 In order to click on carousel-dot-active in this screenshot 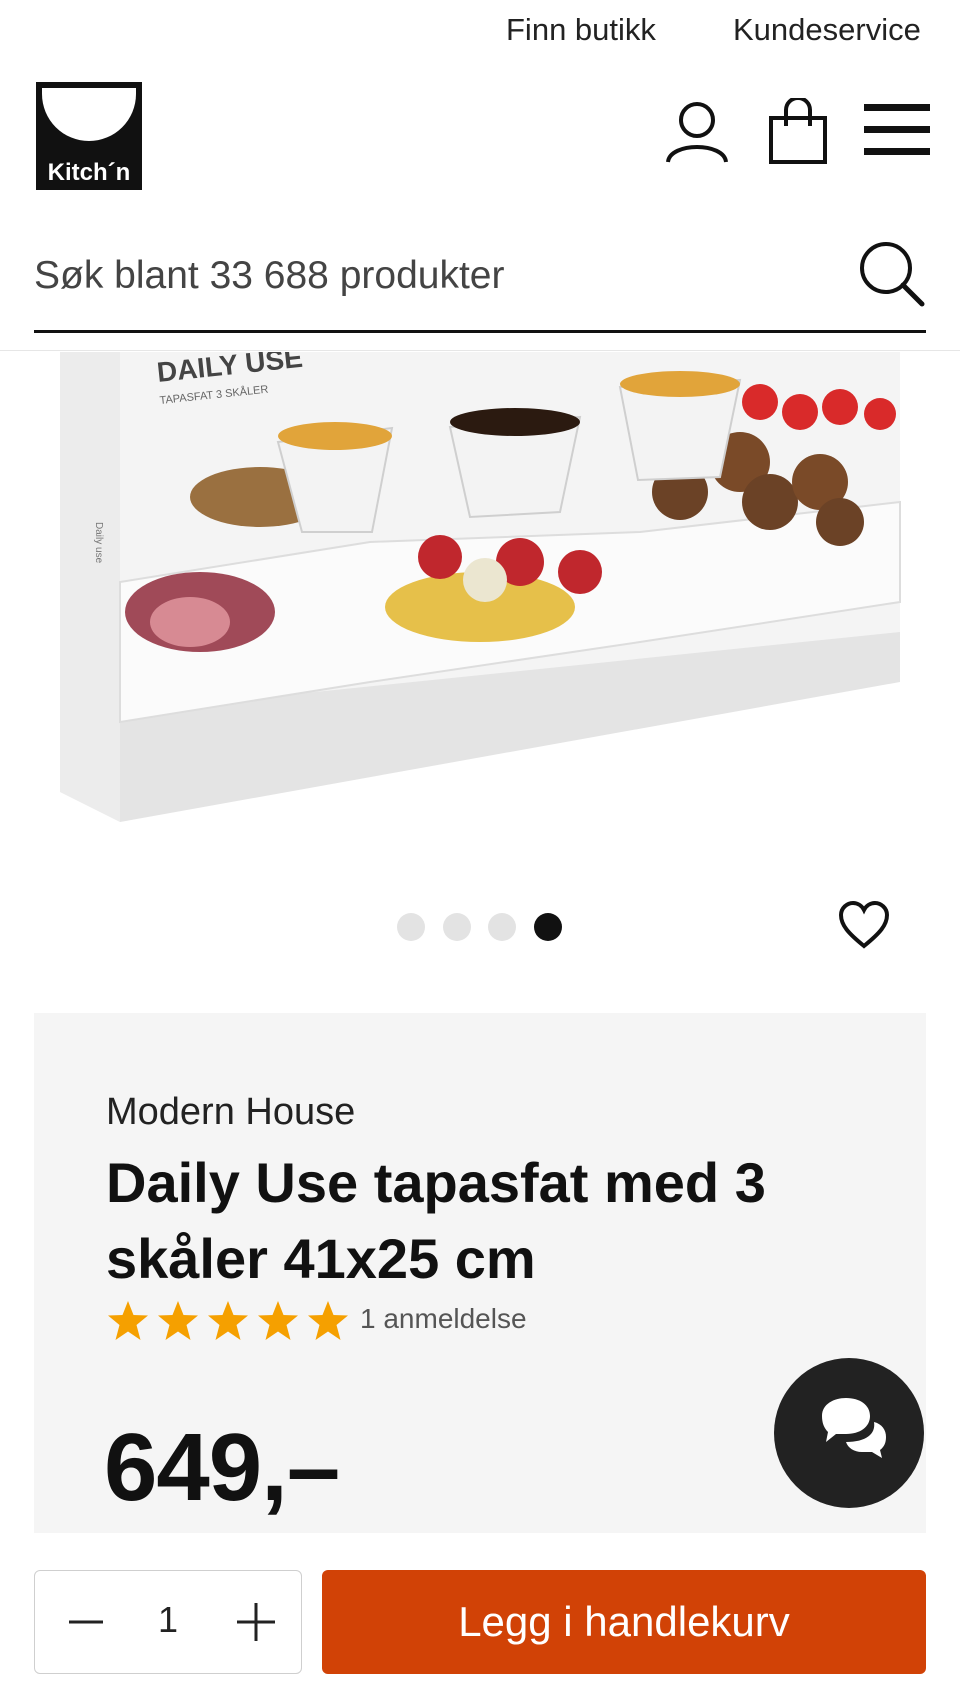, I will do `click(548, 927)`.